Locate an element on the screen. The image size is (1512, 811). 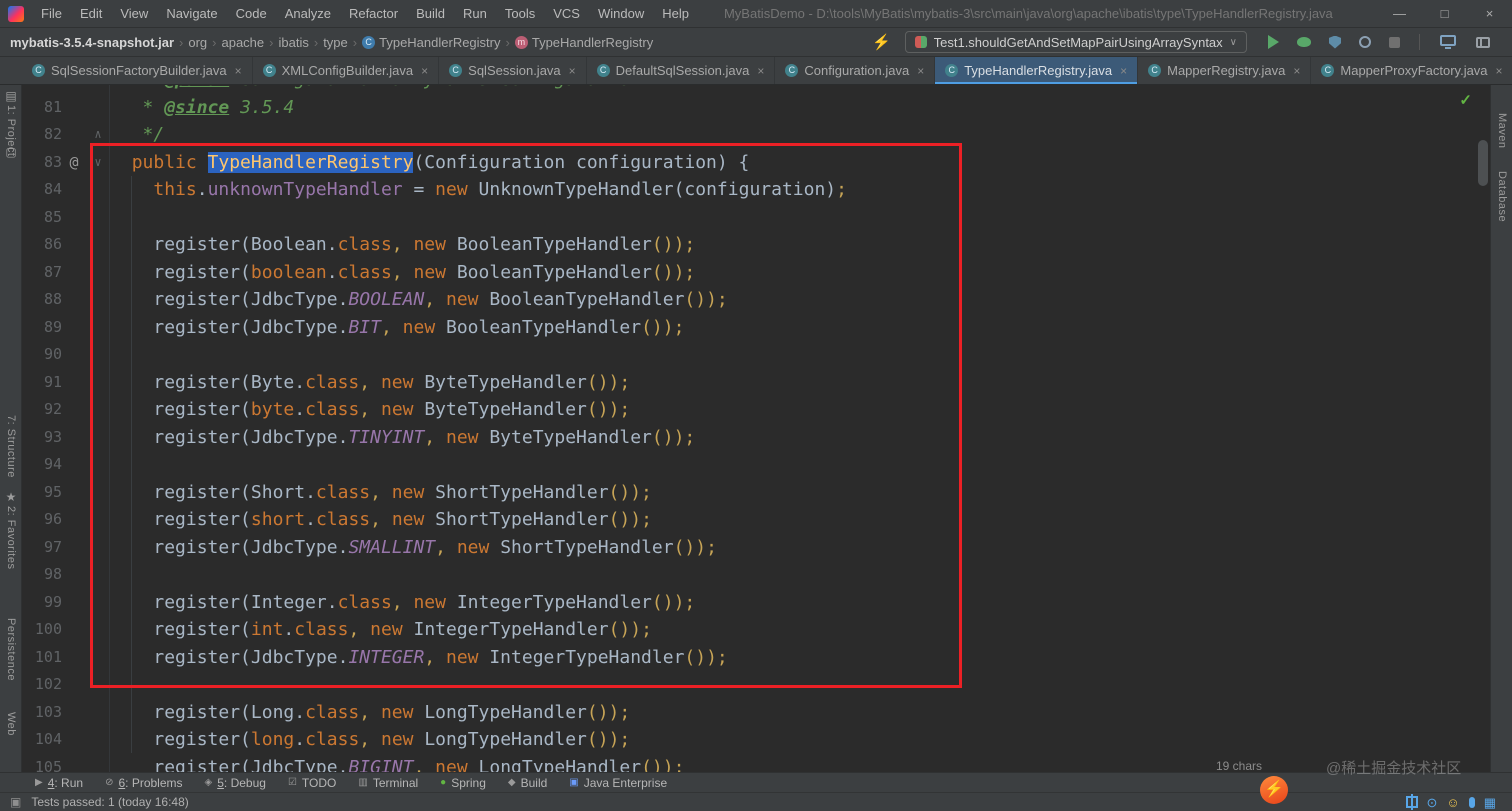
tab-configuration-java: C Configuration.java × is located at coordinates (855, 70).